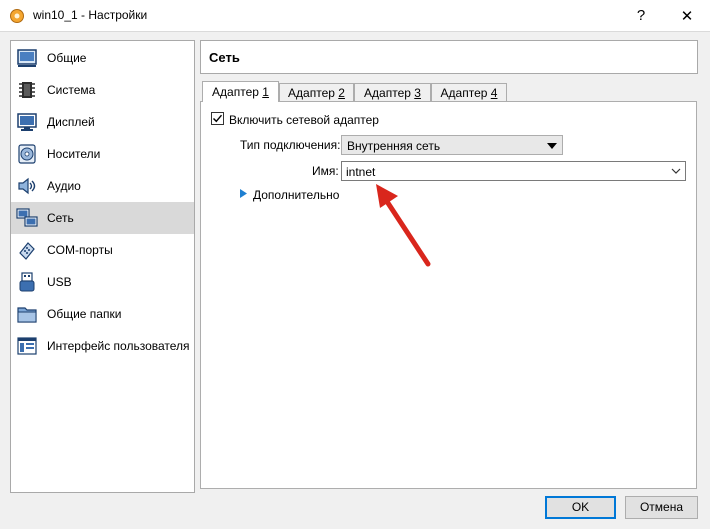  Describe the element at coordinates (243, 193) in the screenshot. I see `expand-triangle-icon` at that location.